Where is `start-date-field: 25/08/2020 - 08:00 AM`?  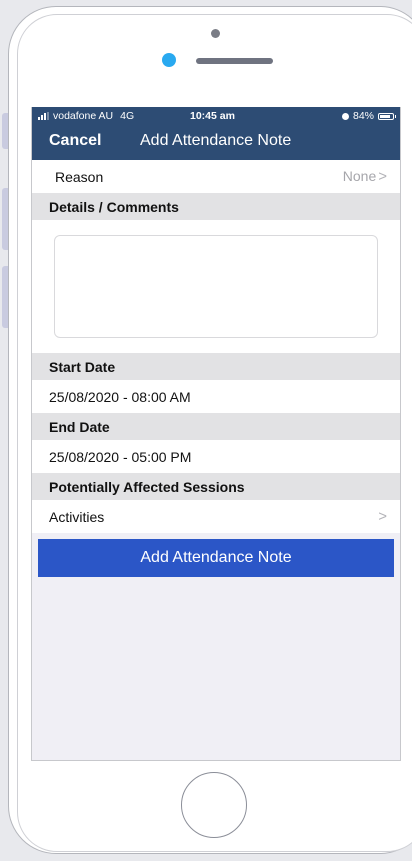
start-date-field: 25/08/2020 - 08:00 AM is located at coordinates (216, 396).